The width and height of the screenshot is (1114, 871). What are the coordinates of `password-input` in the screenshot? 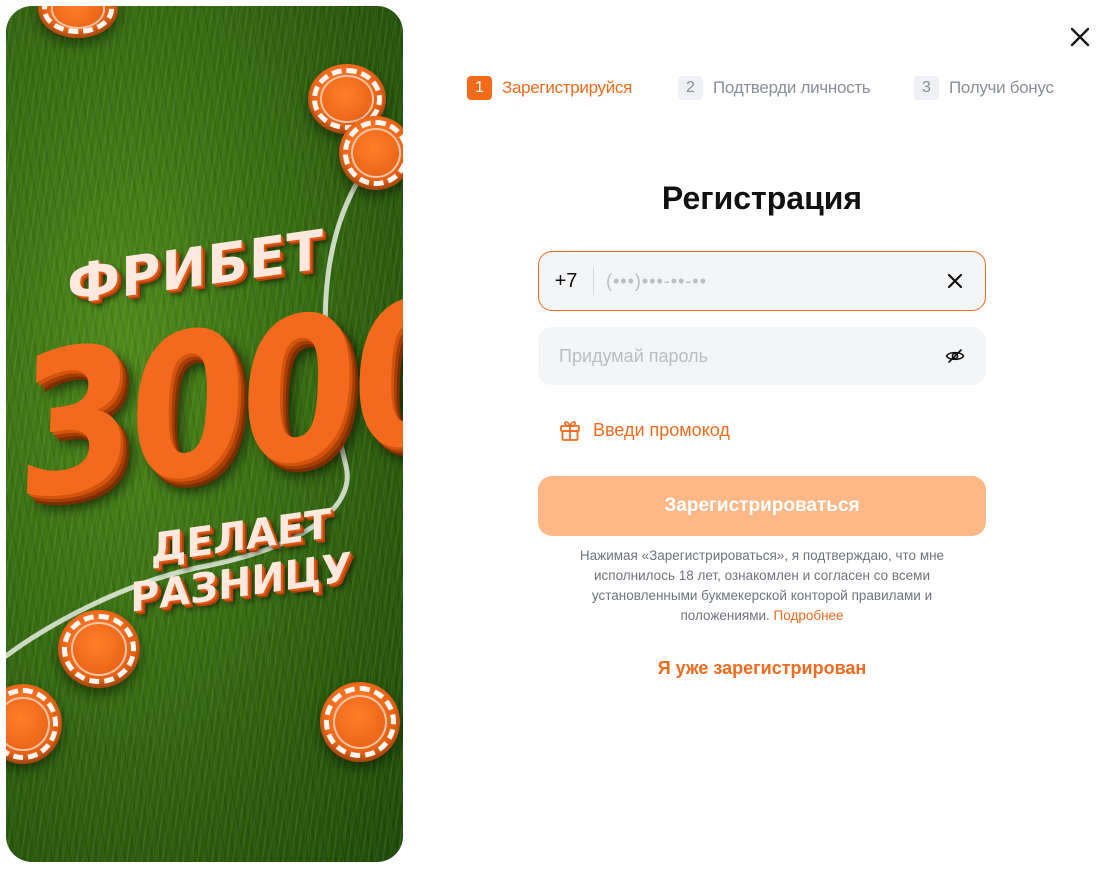 It's located at (731, 356).